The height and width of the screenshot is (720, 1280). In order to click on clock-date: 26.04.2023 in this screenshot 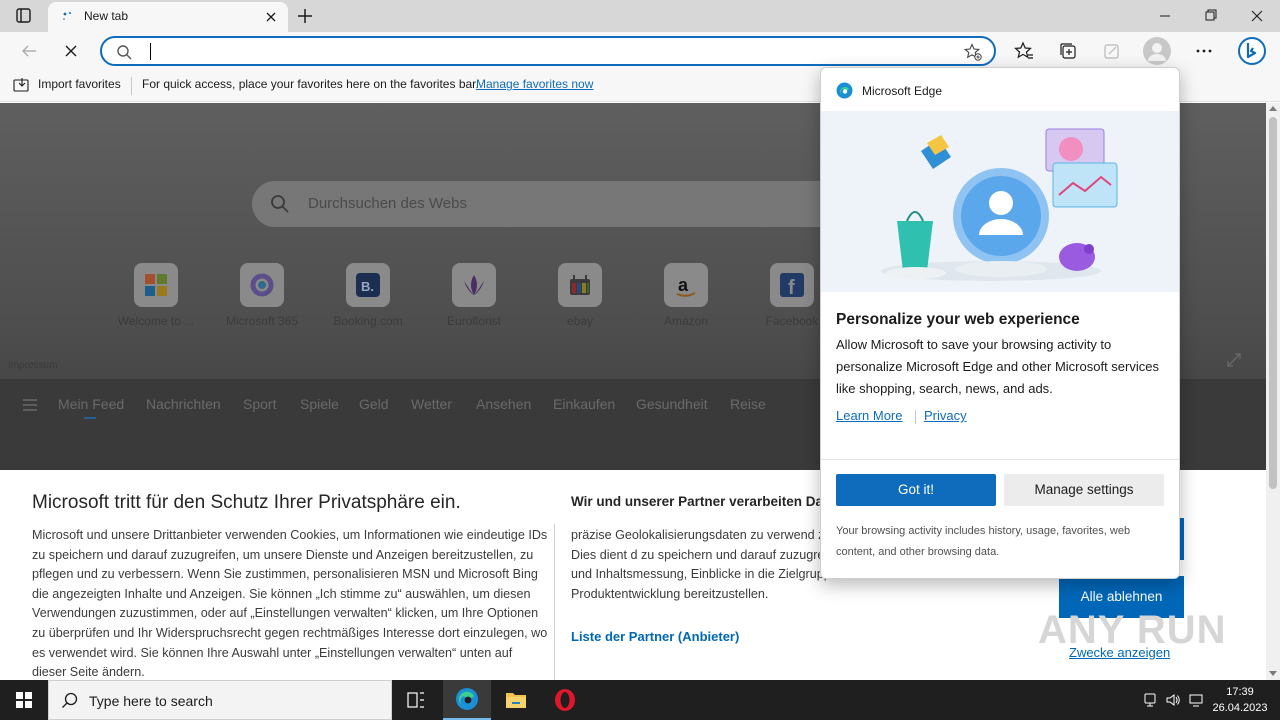, I will do `click(1240, 708)`.